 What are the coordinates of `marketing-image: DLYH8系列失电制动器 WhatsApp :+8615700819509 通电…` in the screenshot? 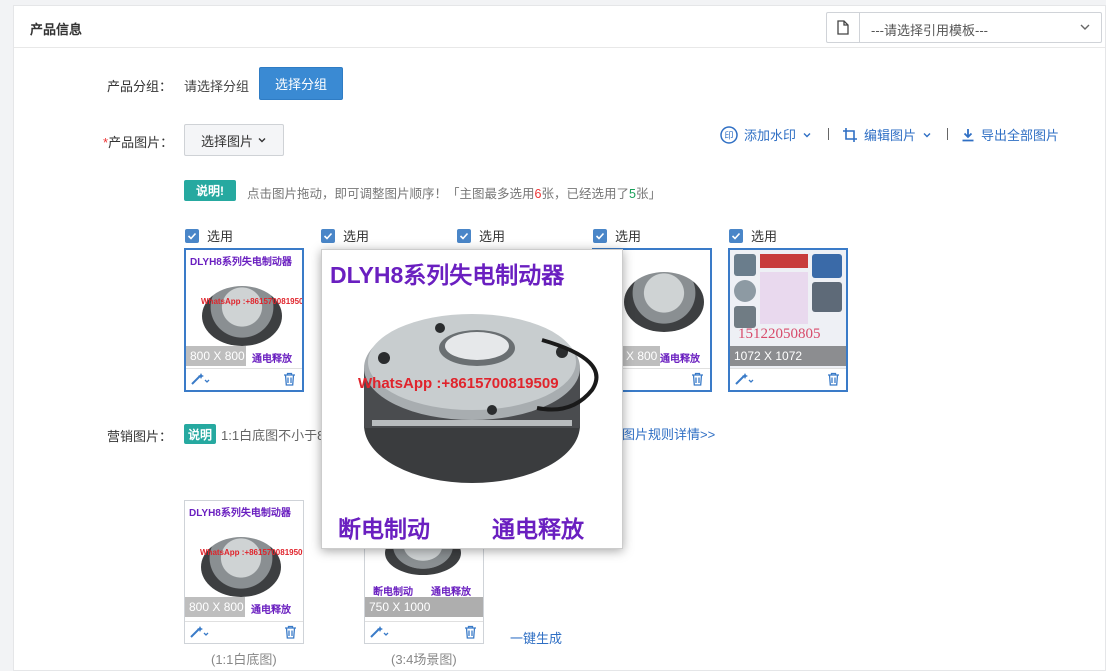 It's located at (244, 560).